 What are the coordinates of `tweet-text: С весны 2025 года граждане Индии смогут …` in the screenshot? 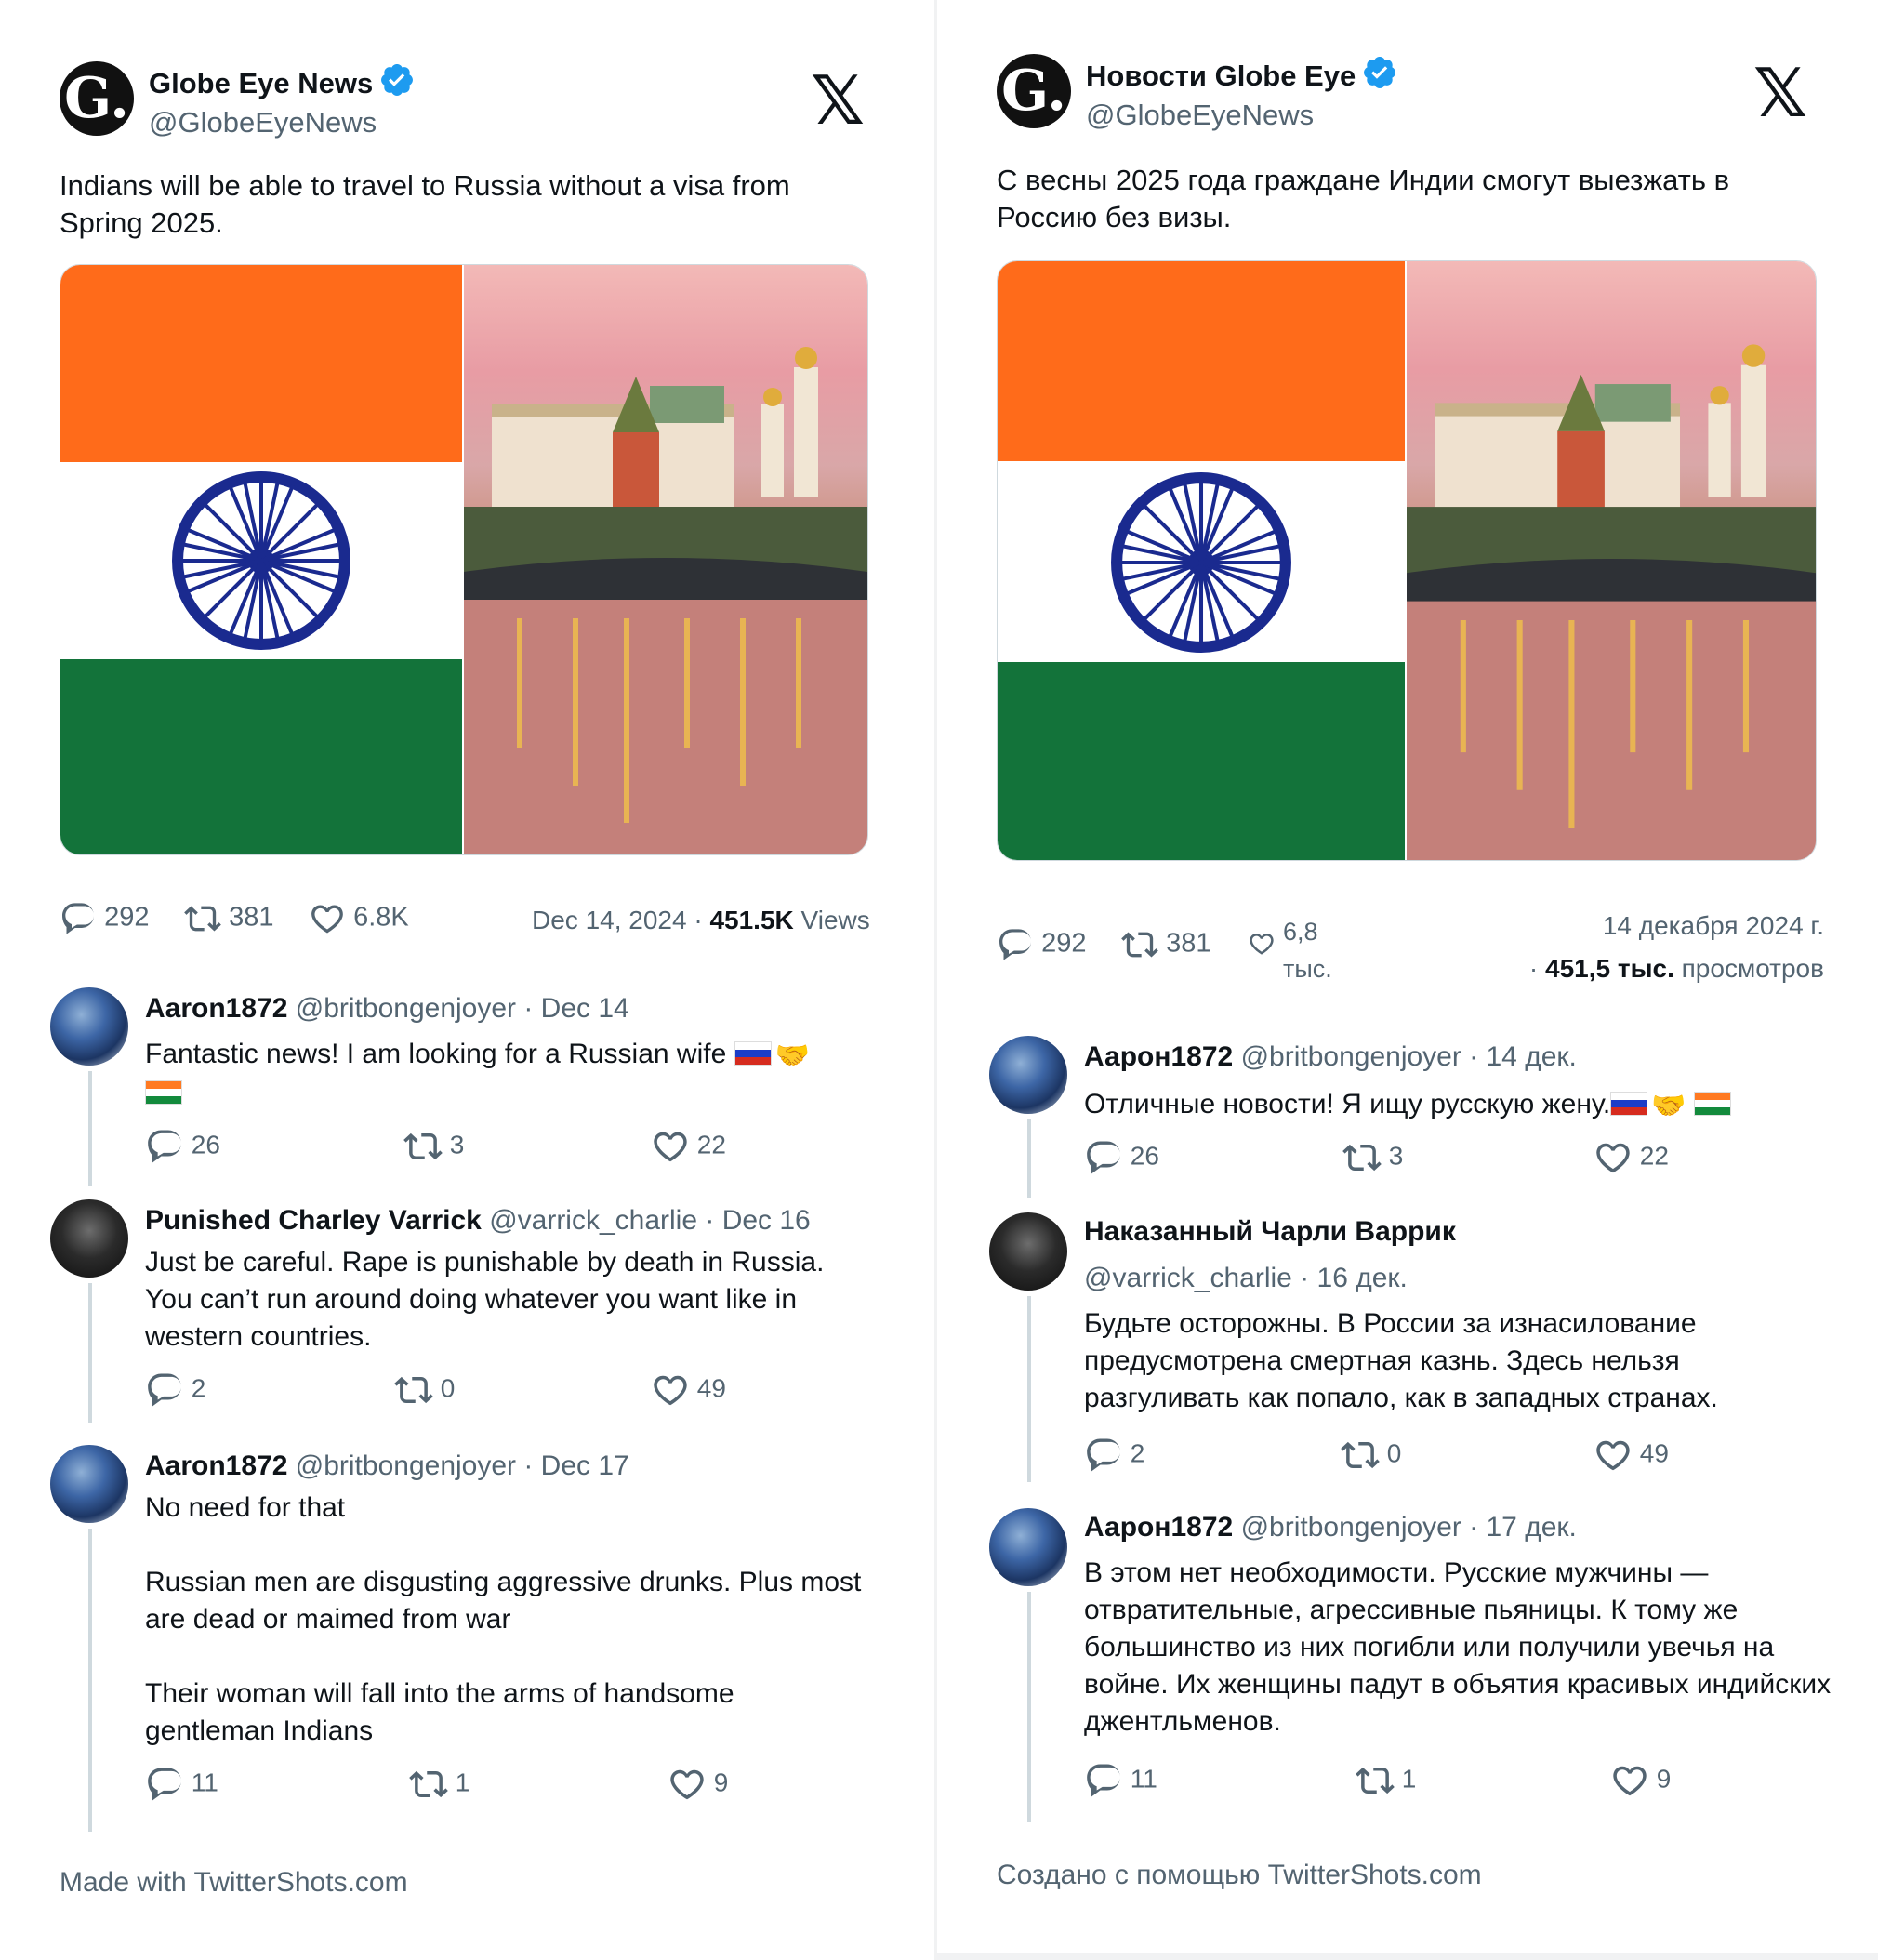 It's located at (1364, 198).